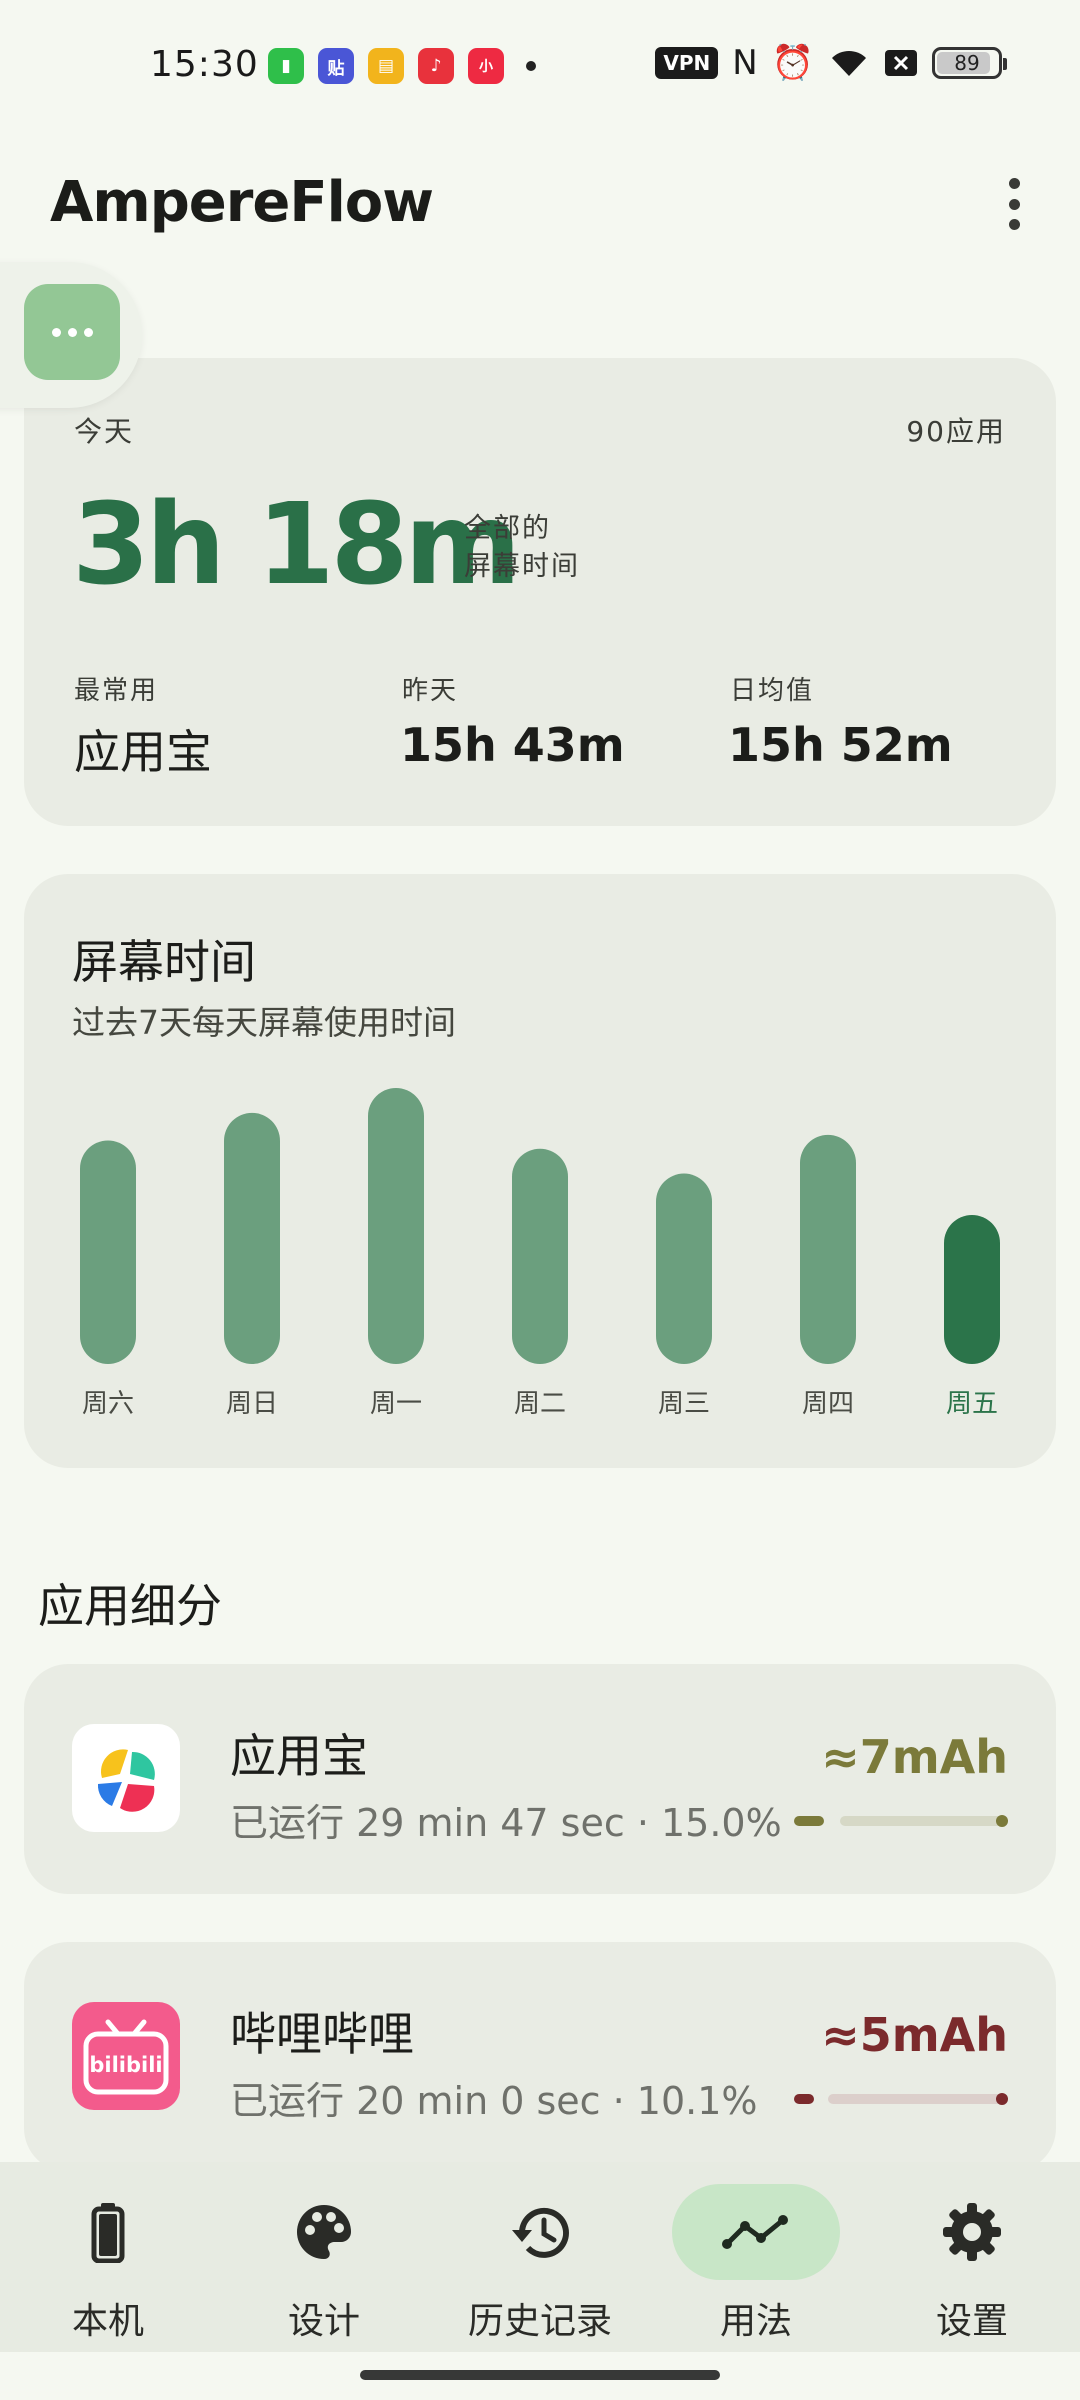 This screenshot has width=1080, height=2400. What do you see at coordinates (130, 1606) in the screenshot?
I see `app-breakdown-title: 应用细分` at bounding box center [130, 1606].